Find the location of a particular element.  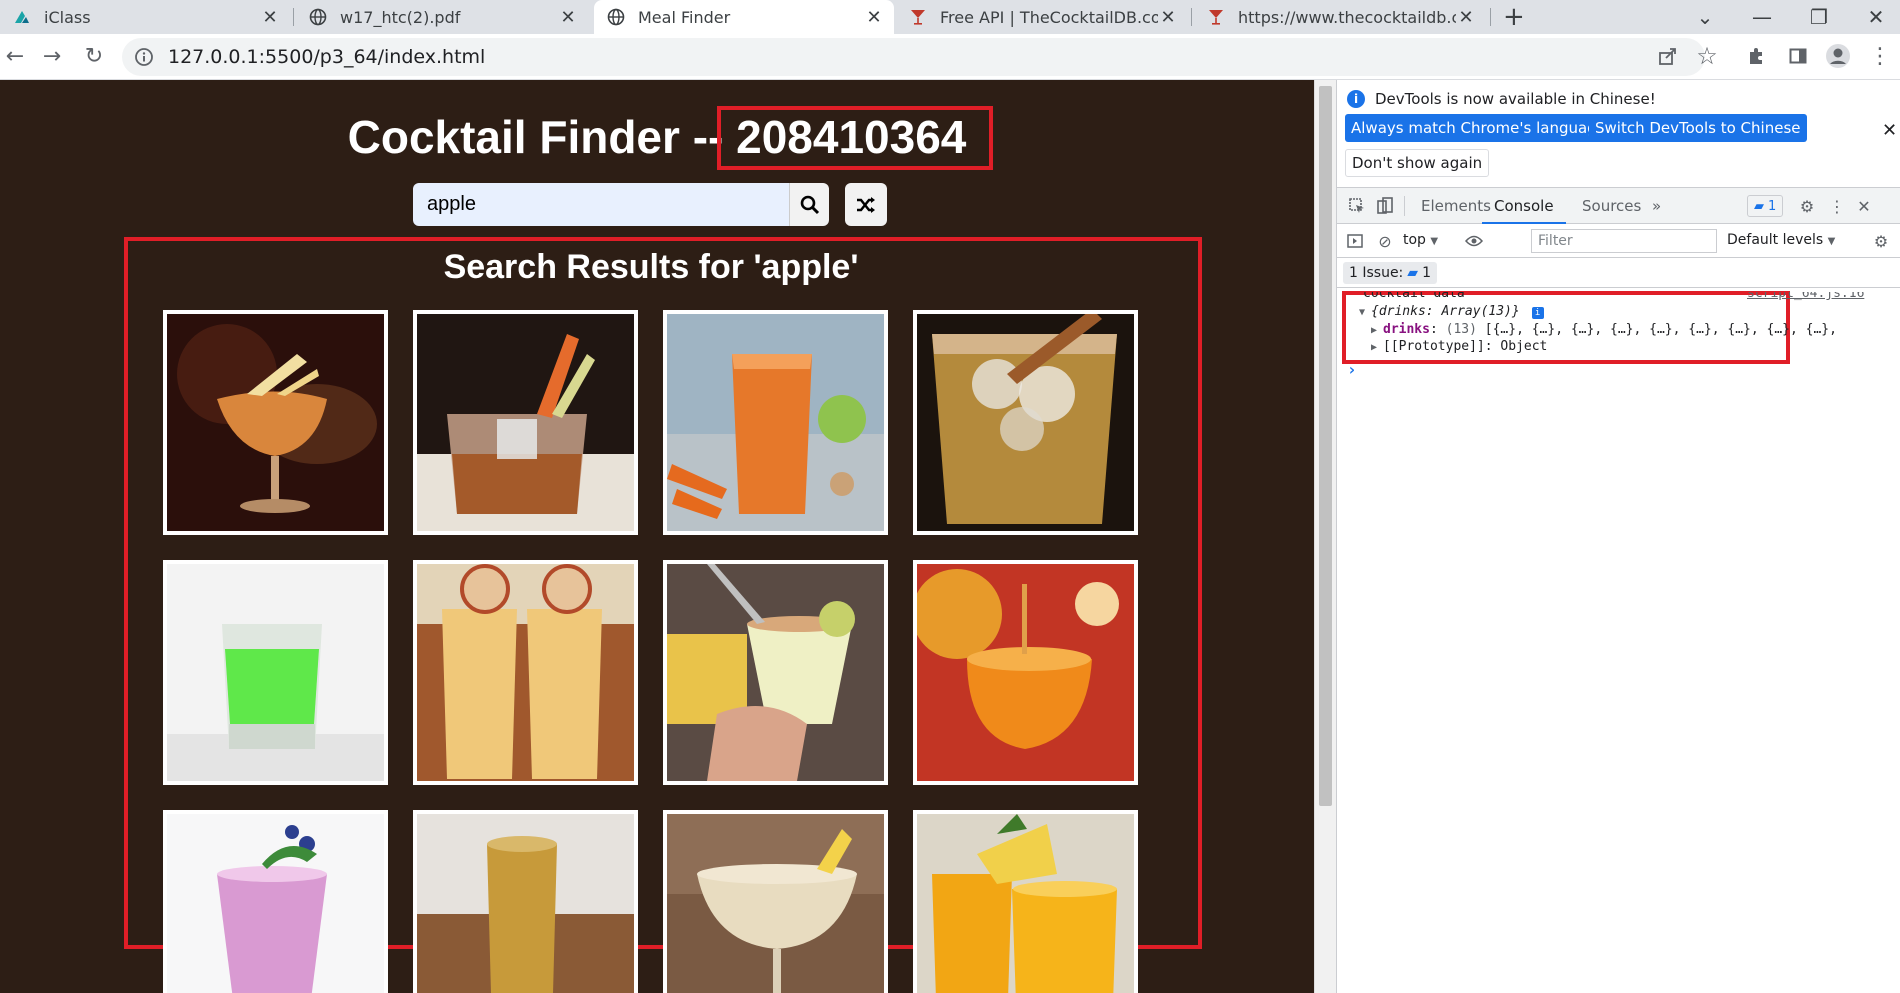

context-label: top is located at coordinates (1414, 240).